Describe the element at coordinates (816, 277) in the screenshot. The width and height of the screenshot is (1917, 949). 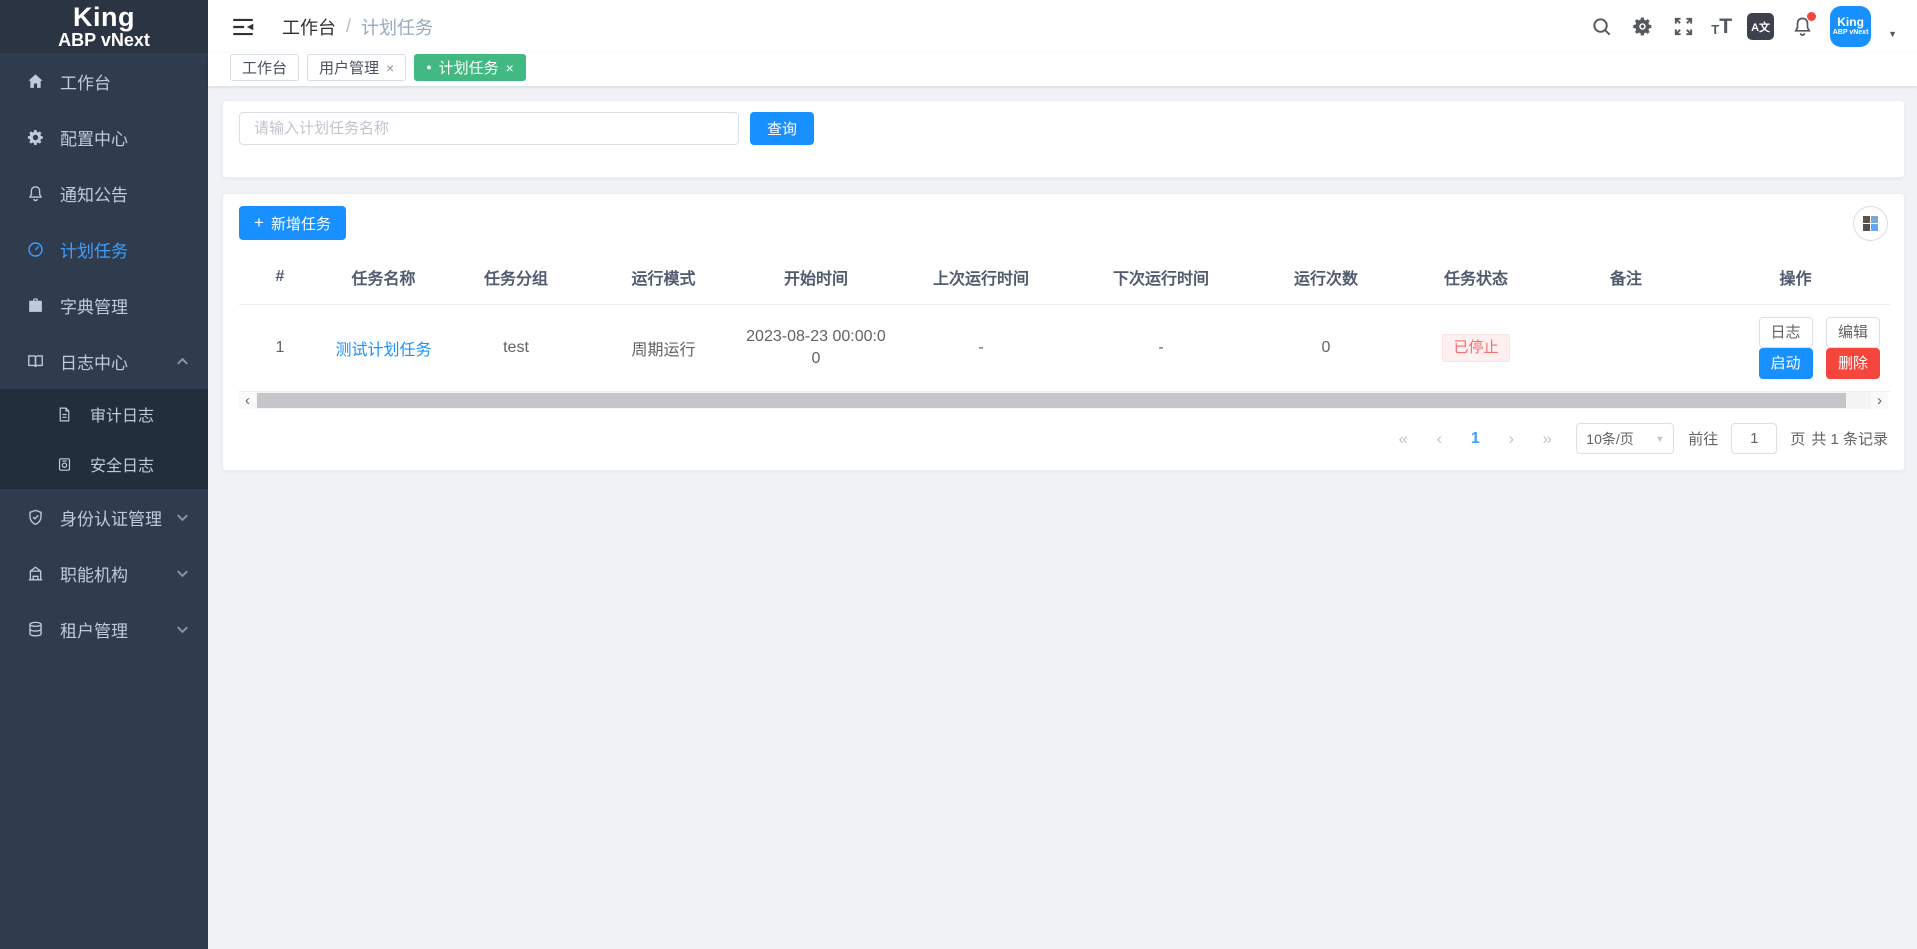
I see `column-header-start-time: 开始时间` at that location.